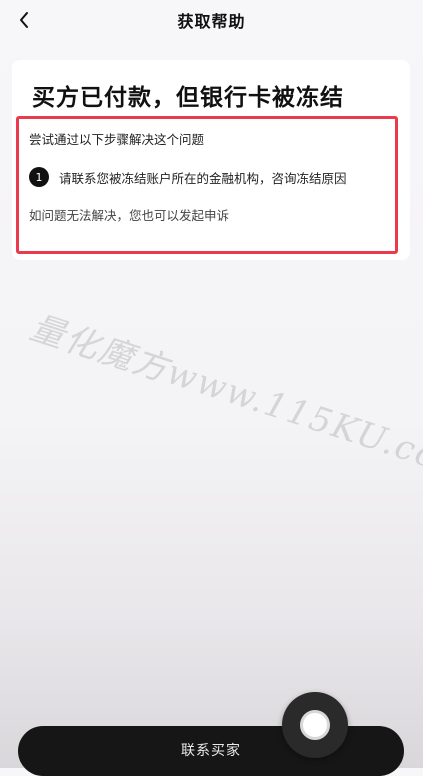 This screenshot has height=776, width=423. What do you see at coordinates (39, 177) in the screenshot?
I see `step-number-badge: 1` at bounding box center [39, 177].